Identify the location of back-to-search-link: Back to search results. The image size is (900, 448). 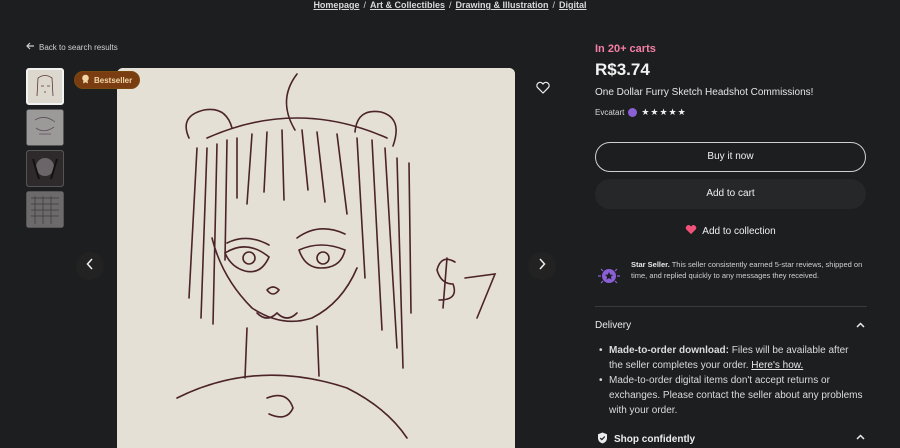
(72, 47).